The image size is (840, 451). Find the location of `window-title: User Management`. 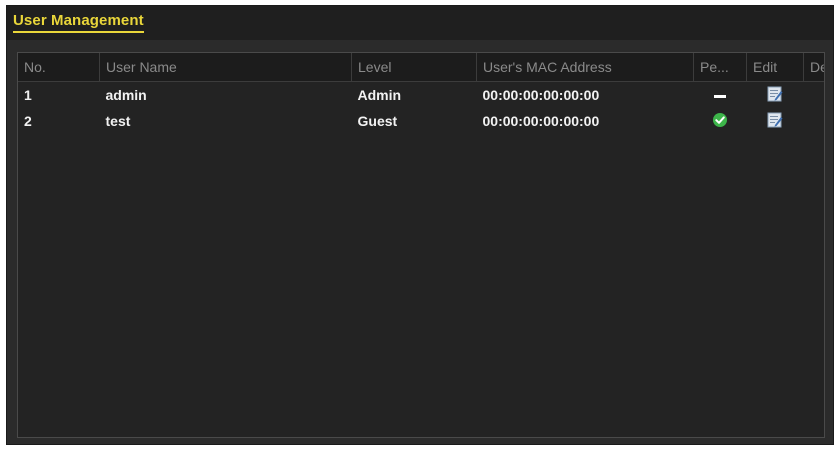

window-title: User Management is located at coordinates (78, 22).